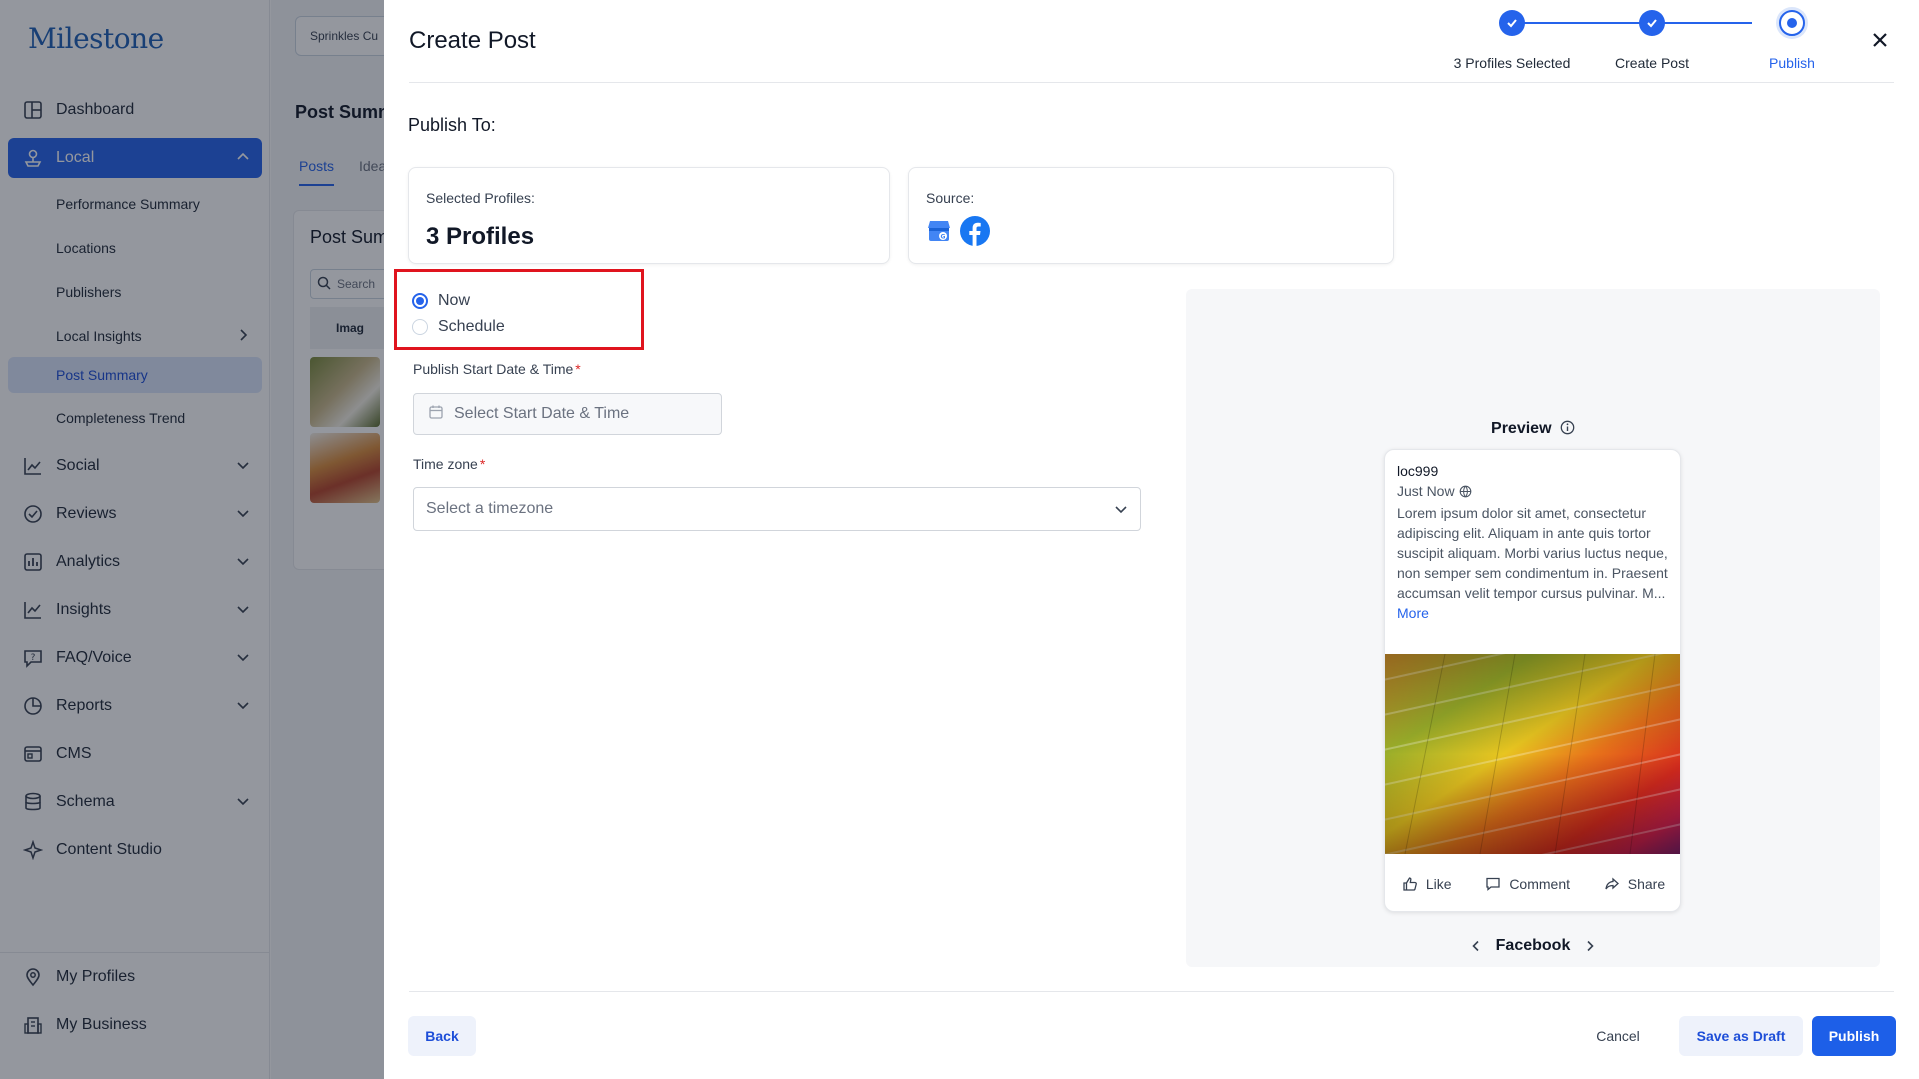  What do you see at coordinates (452, 125) in the screenshot?
I see `publish-to-label: Publish To:` at bounding box center [452, 125].